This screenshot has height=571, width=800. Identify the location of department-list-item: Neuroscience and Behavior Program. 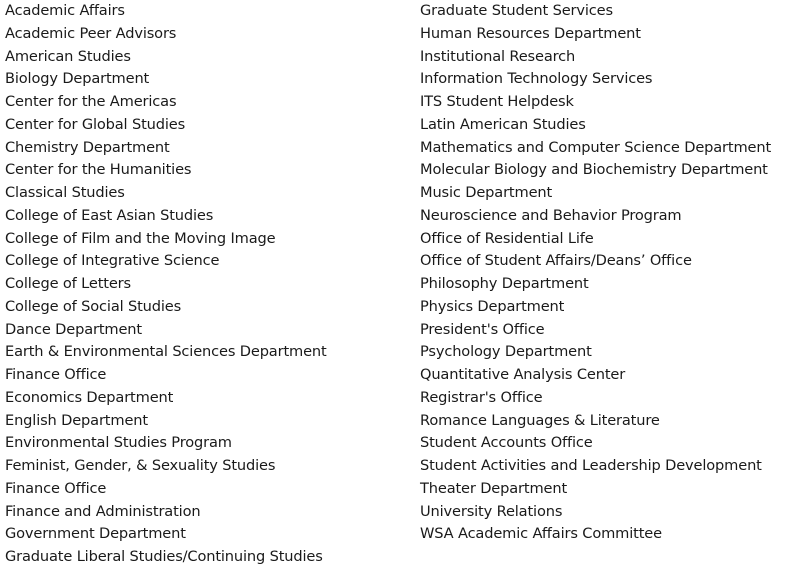
(551, 215).